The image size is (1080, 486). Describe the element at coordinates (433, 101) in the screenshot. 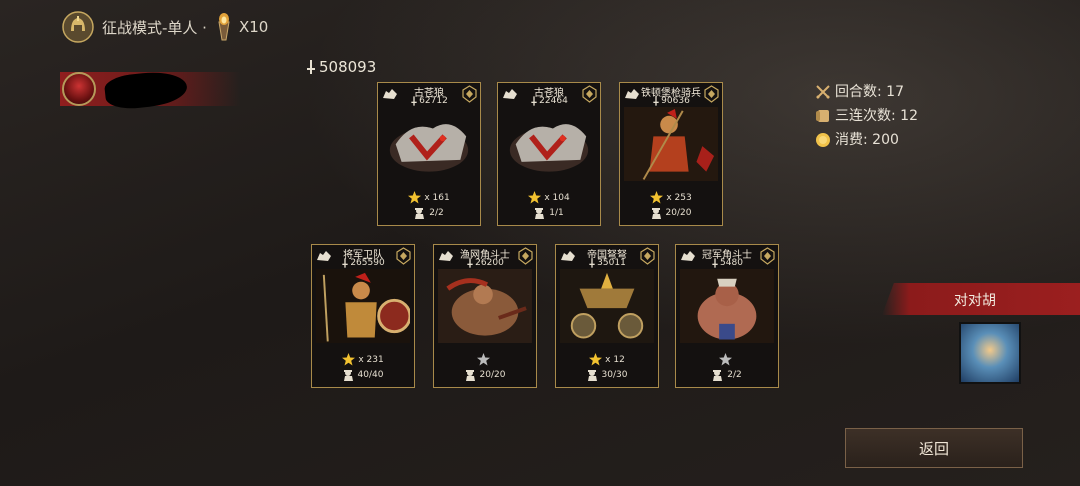

I see `unit-power-value: 62712` at that location.